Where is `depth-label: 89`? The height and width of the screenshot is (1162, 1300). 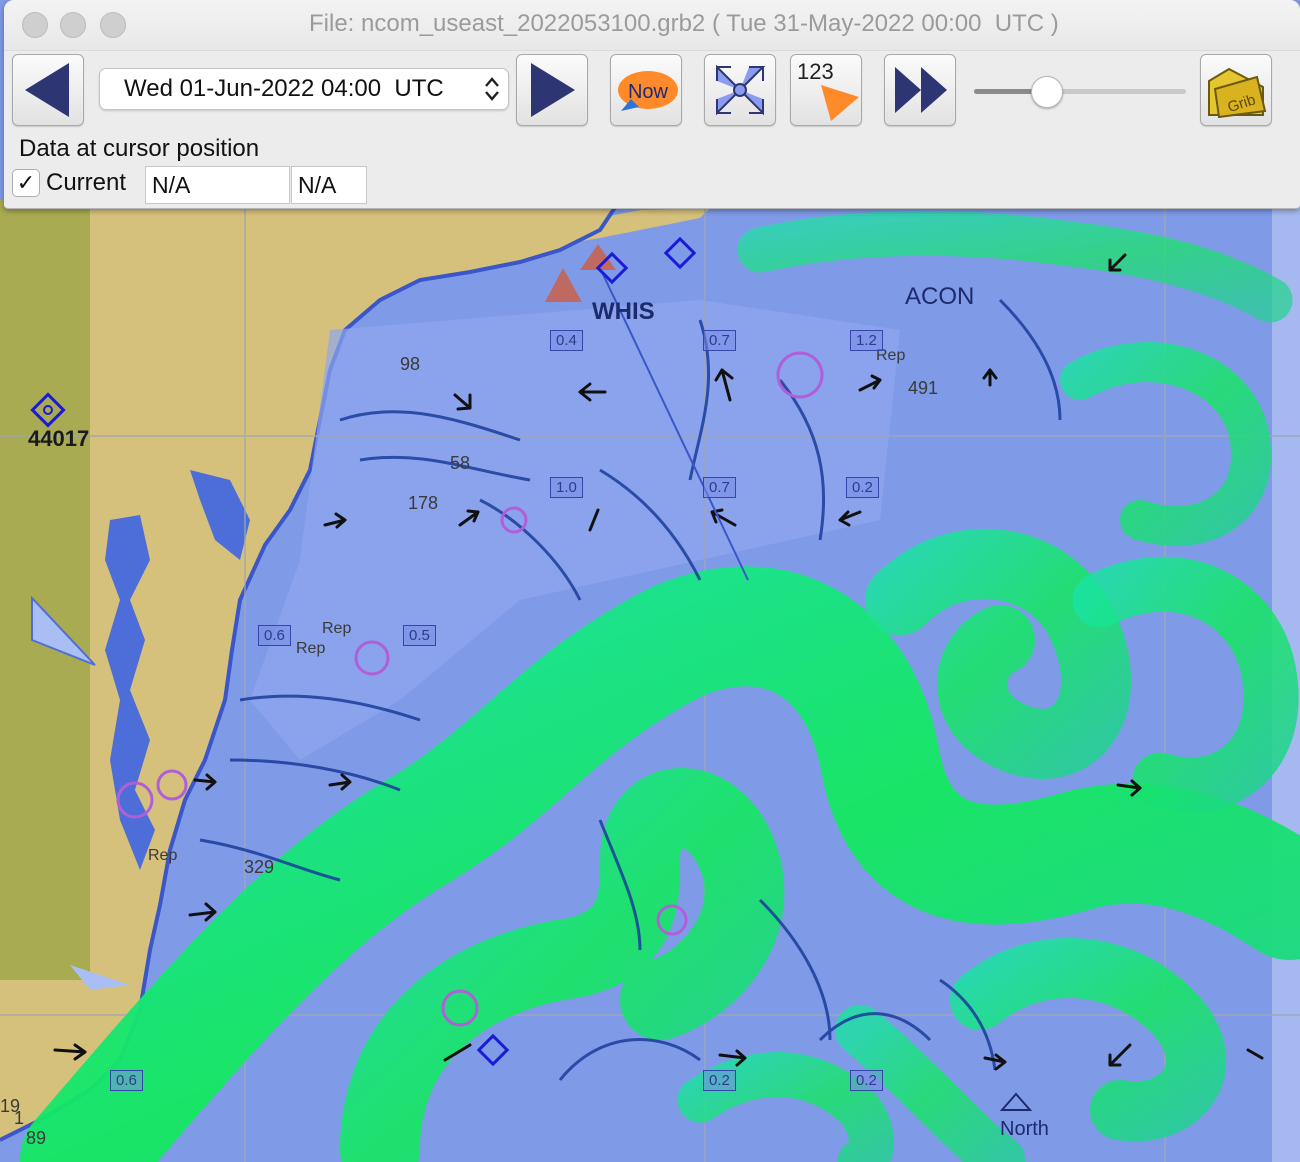
depth-label: 89 is located at coordinates (36, 1138).